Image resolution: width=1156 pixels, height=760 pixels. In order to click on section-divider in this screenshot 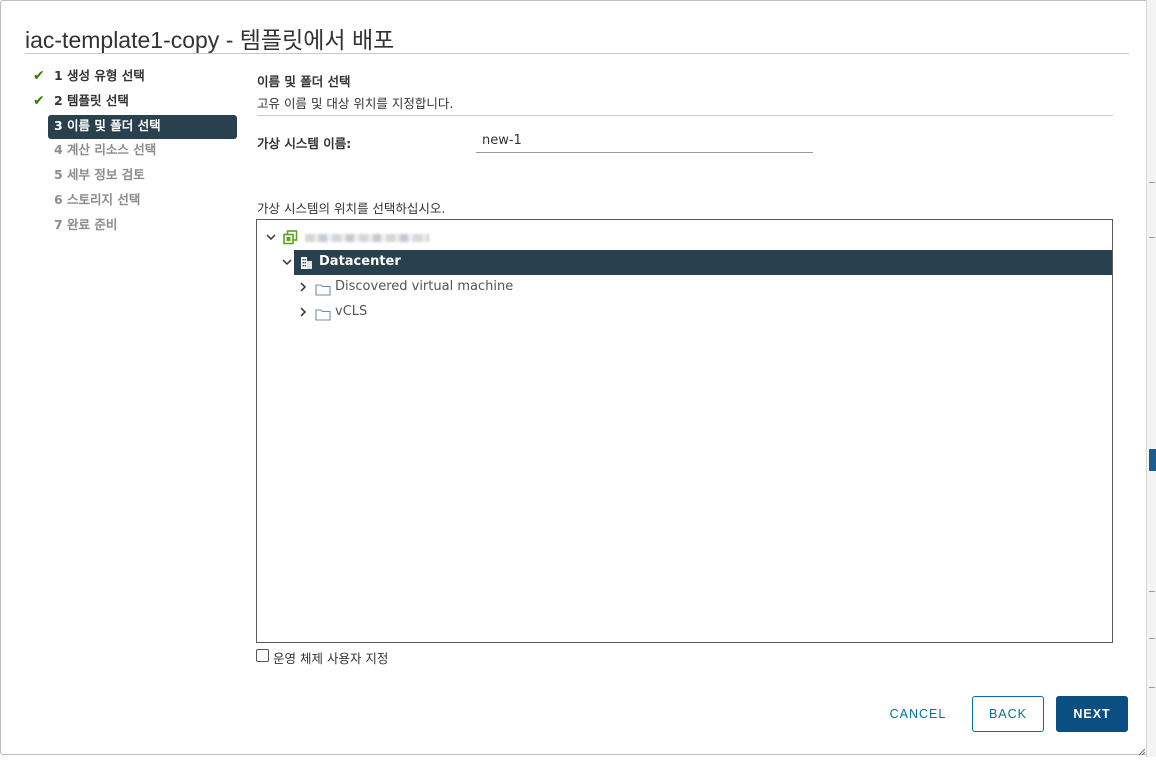, I will do `click(685, 115)`.